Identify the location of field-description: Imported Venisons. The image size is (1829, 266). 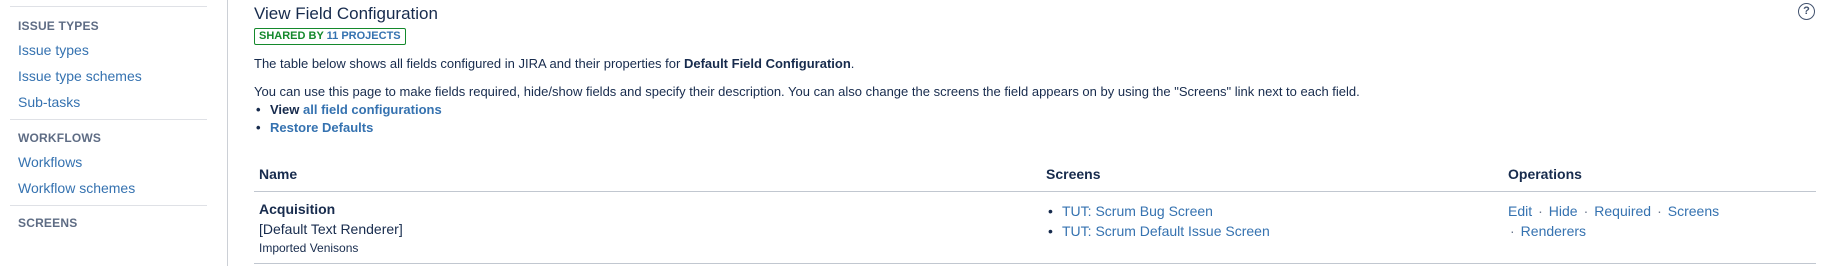
(309, 248).